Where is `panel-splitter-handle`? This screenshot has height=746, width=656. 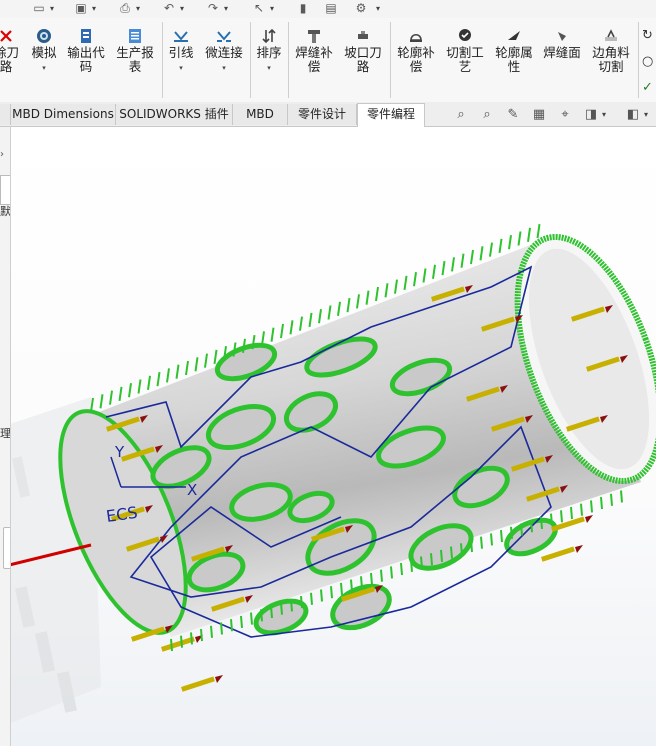 panel-splitter-handle is located at coordinates (6, 548).